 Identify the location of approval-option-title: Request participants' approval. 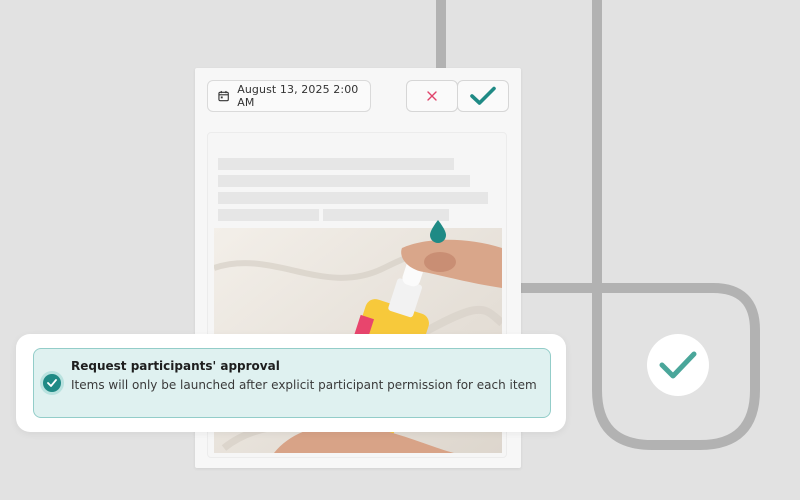
(175, 366).